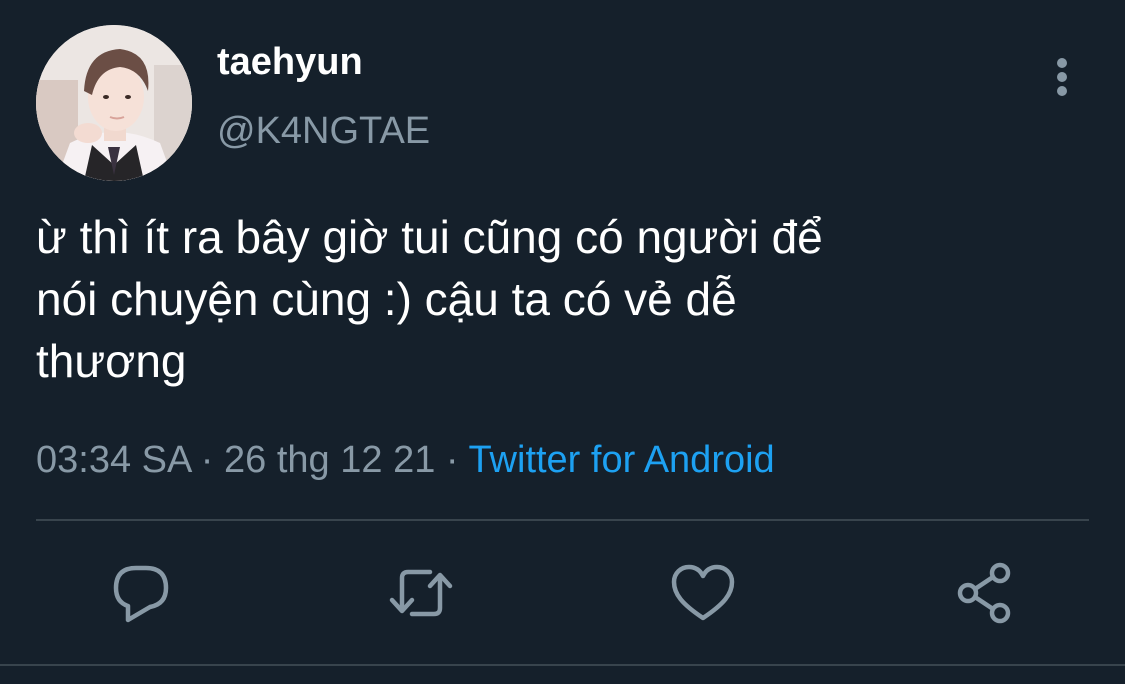 This screenshot has width=1125, height=684. I want to click on avatar-photo, so click(114, 103).